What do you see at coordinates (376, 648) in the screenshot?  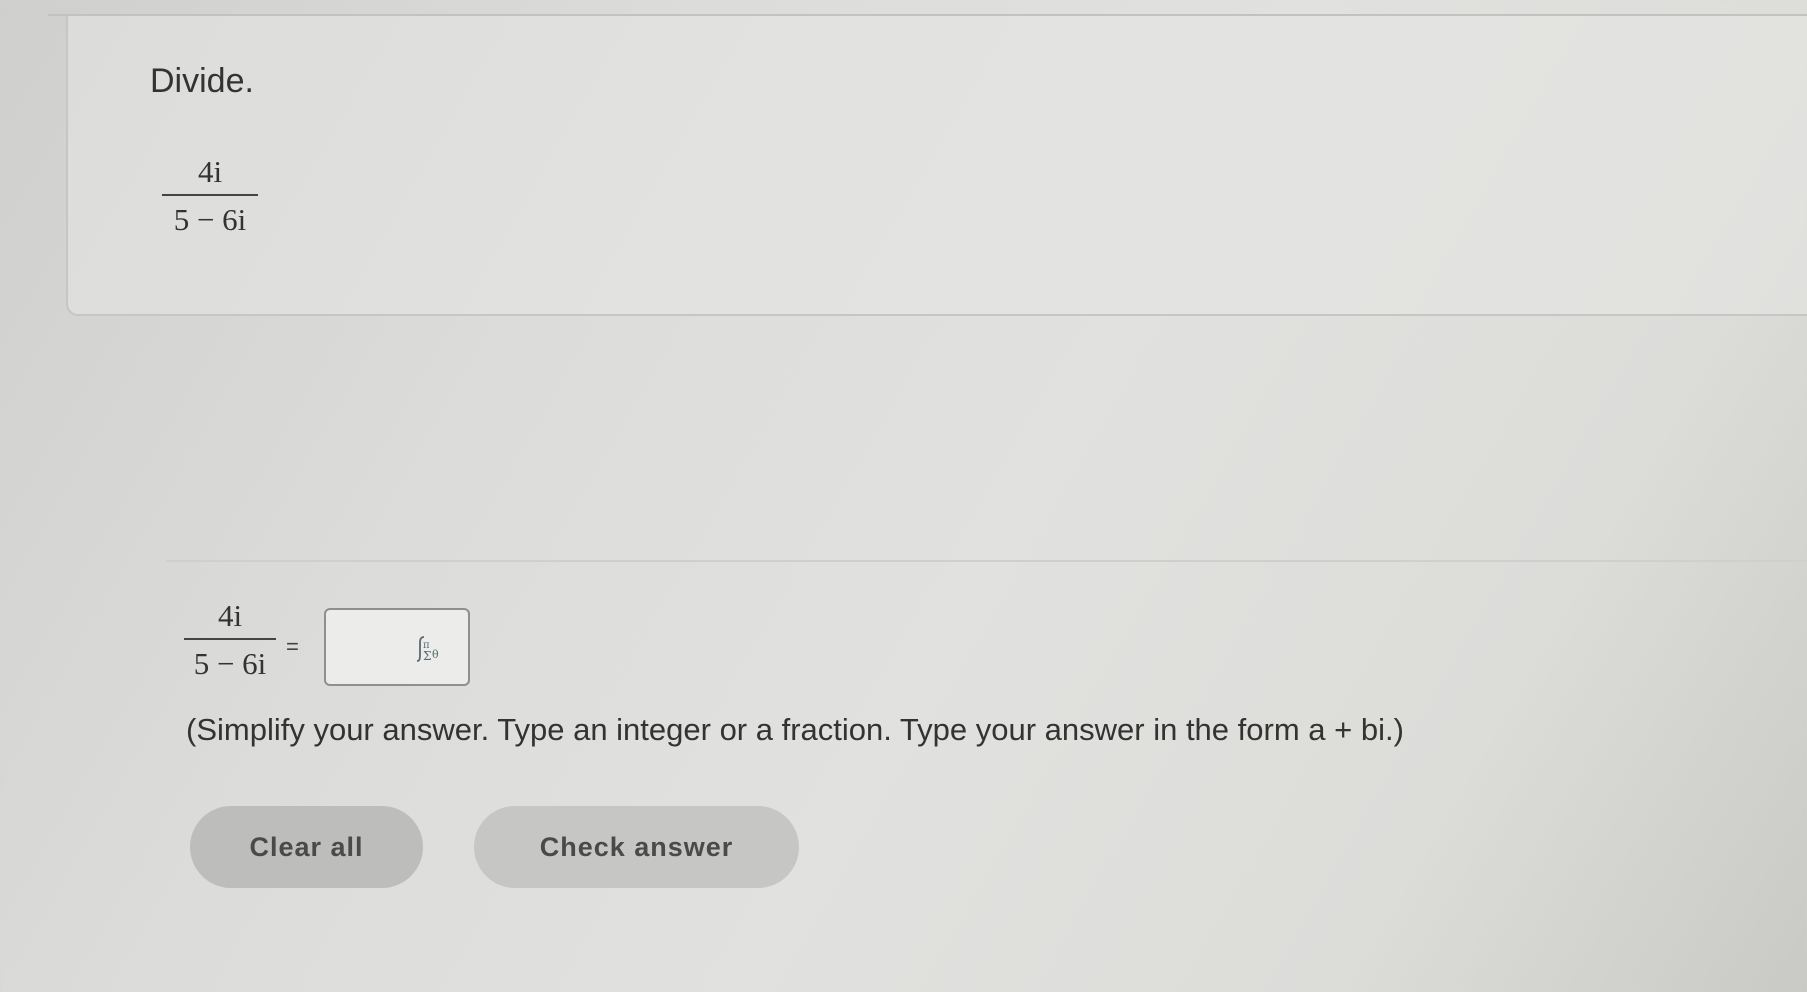 I see `answer-input` at bounding box center [376, 648].